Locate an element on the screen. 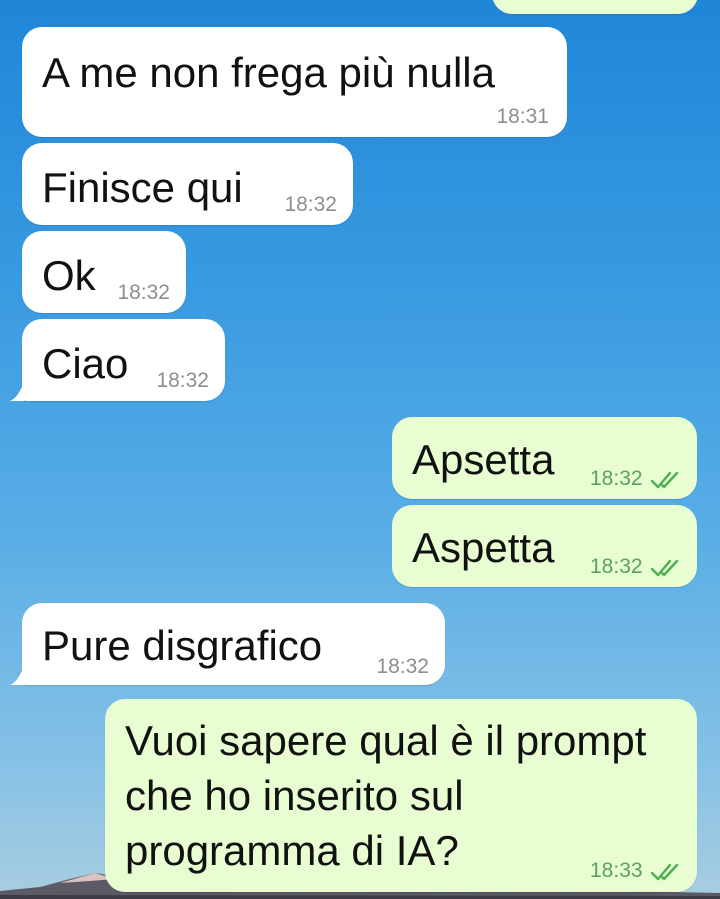 This screenshot has width=720, height=899. message-bubble-partial is located at coordinates (595, 7).